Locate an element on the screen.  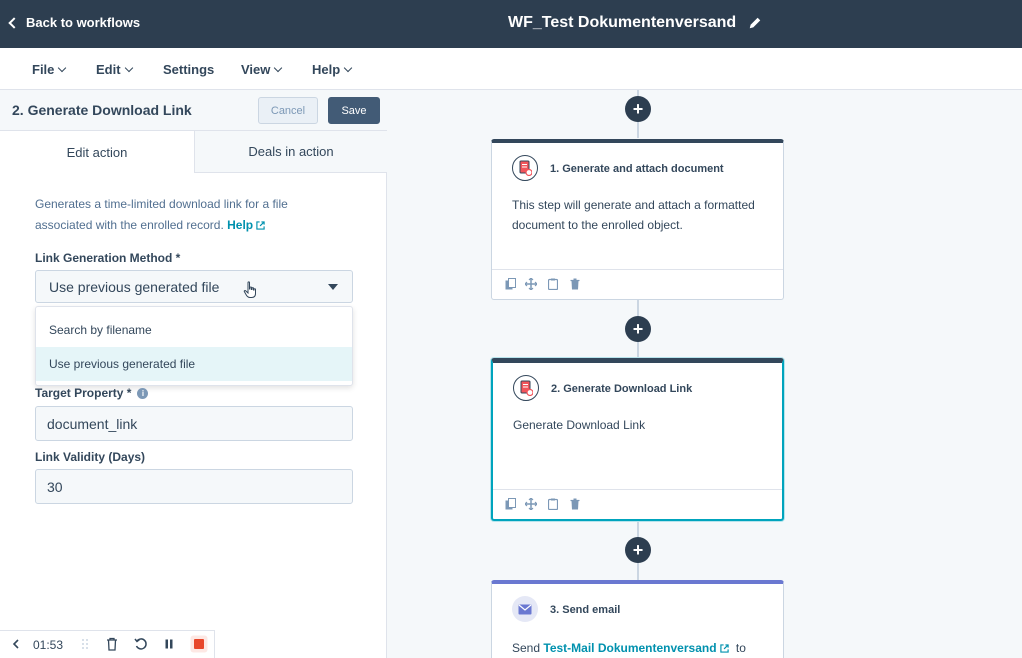
target-property-label: Target Property * i is located at coordinates (92, 393).